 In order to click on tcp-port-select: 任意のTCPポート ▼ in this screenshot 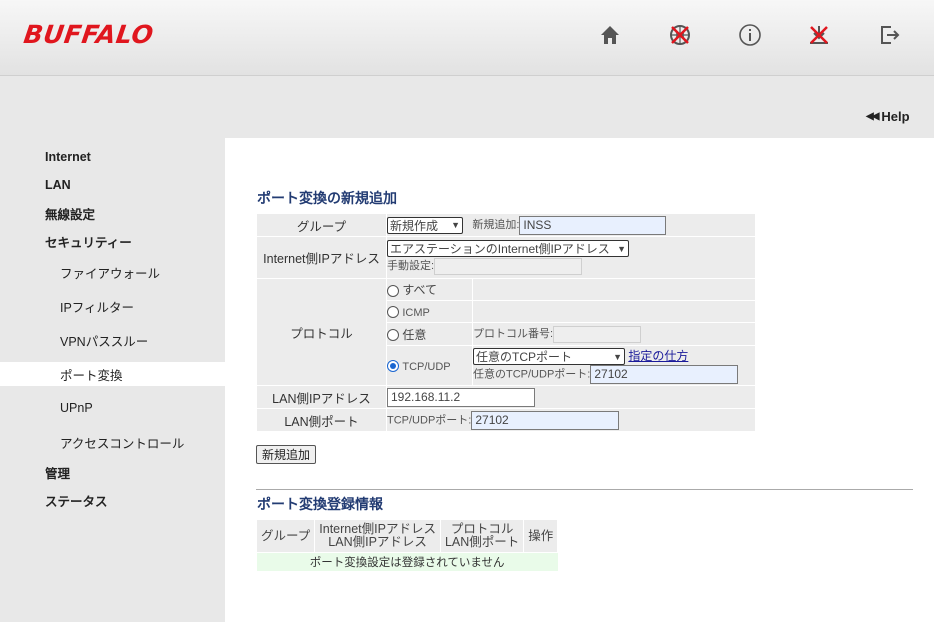, I will do `click(549, 357)`.